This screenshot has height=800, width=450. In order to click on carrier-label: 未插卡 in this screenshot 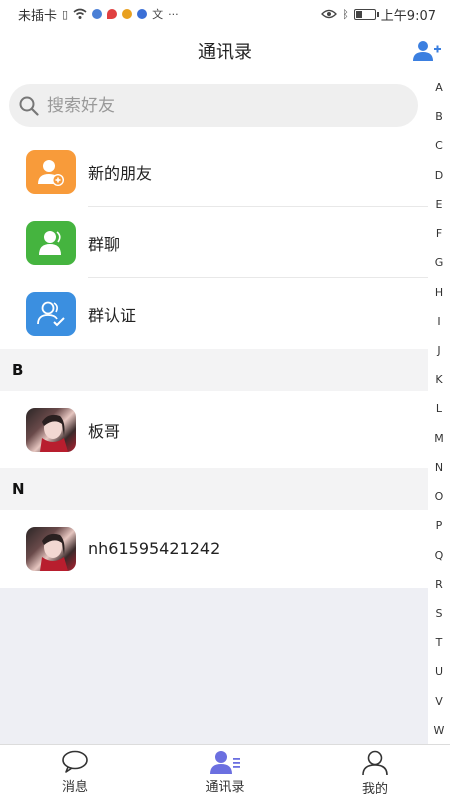, I will do `click(38, 16)`.